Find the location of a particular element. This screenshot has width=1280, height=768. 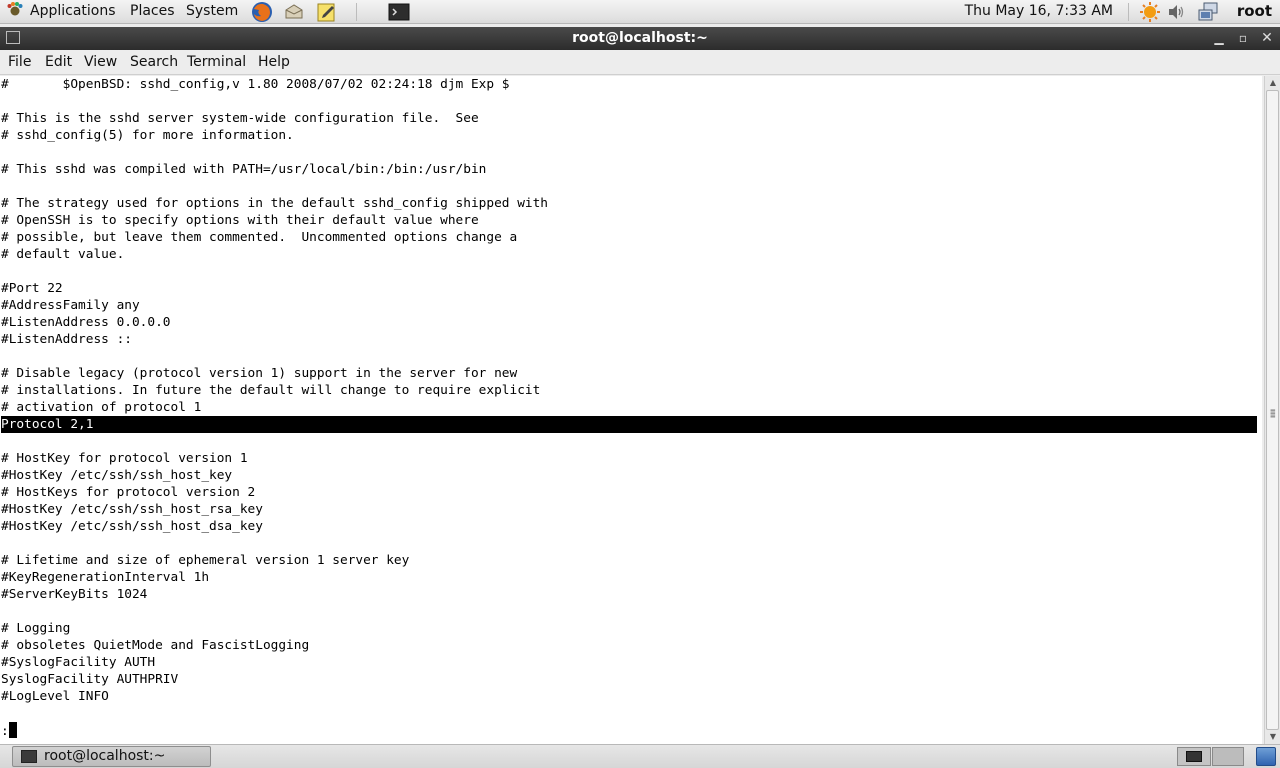

menu-edit: Edit is located at coordinates (58, 63).